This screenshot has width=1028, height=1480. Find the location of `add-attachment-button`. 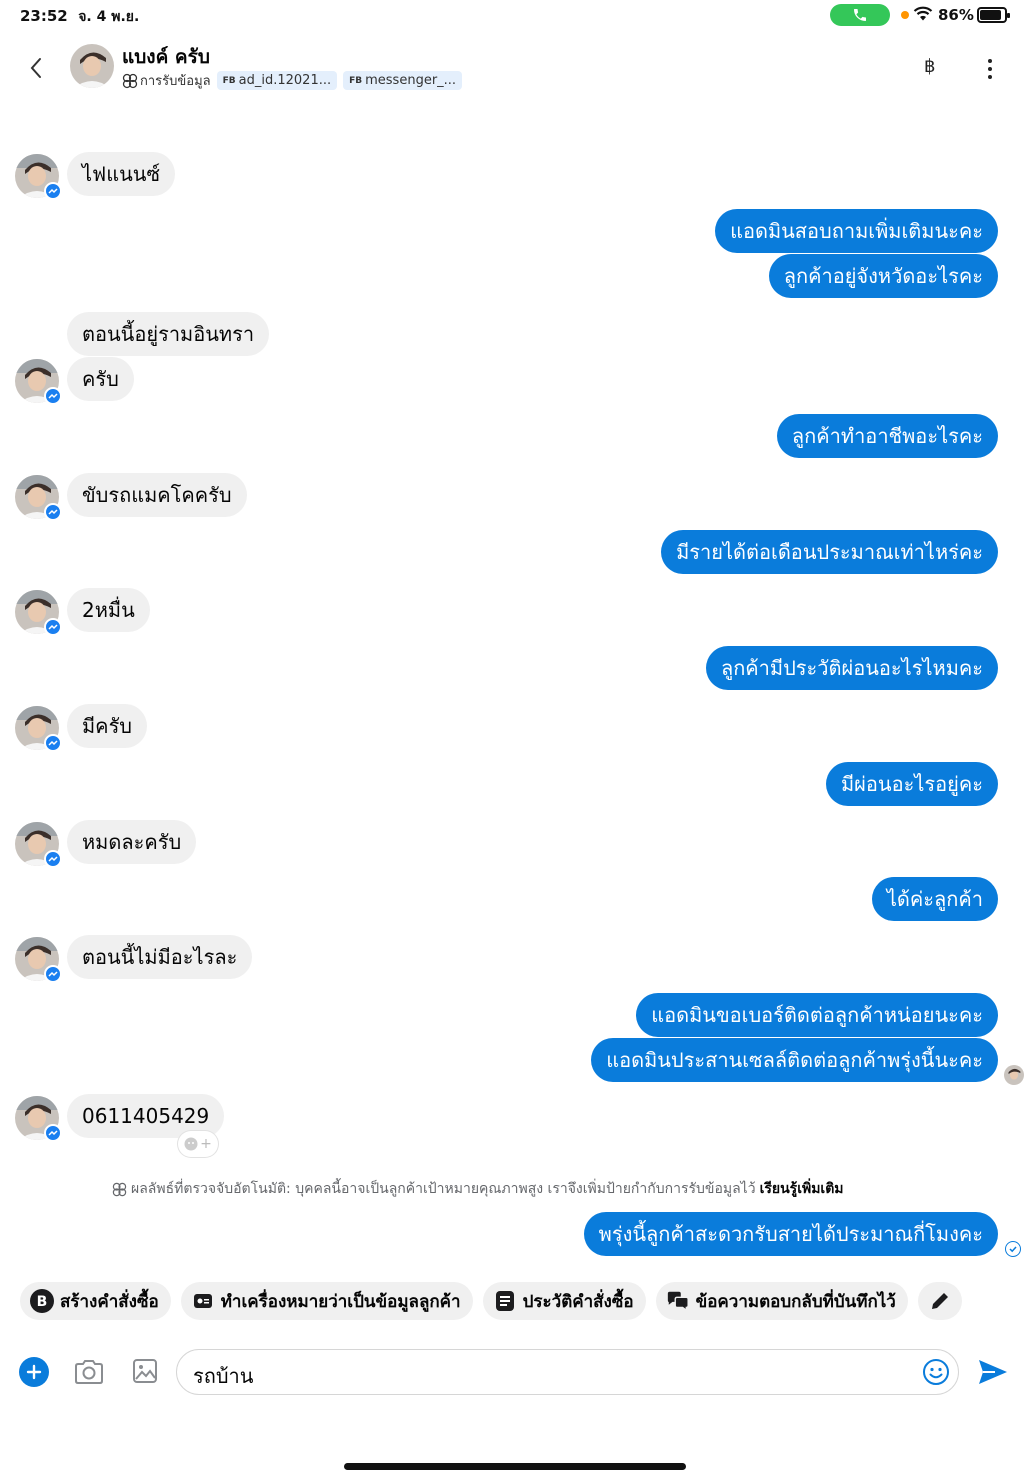

add-attachment-button is located at coordinates (34, 1372).